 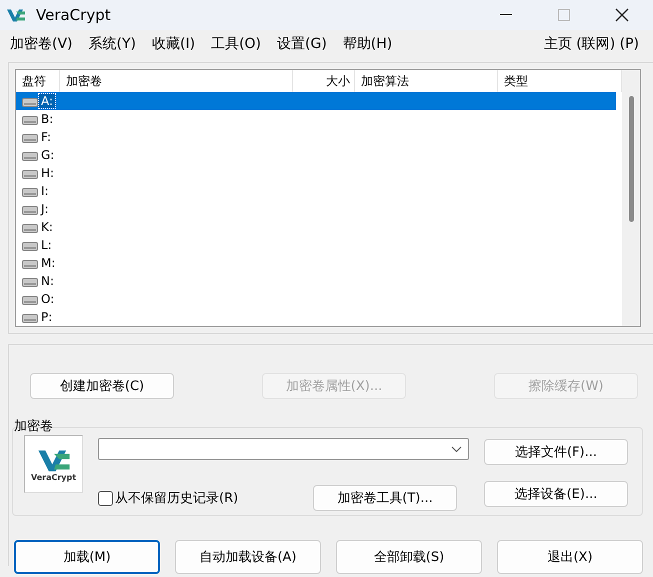 What do you see at coordinates (176, 498) in the screenshot?
I see `checkbox-label: 从不保留历史记录(R)` at bounding box center [176, 498].